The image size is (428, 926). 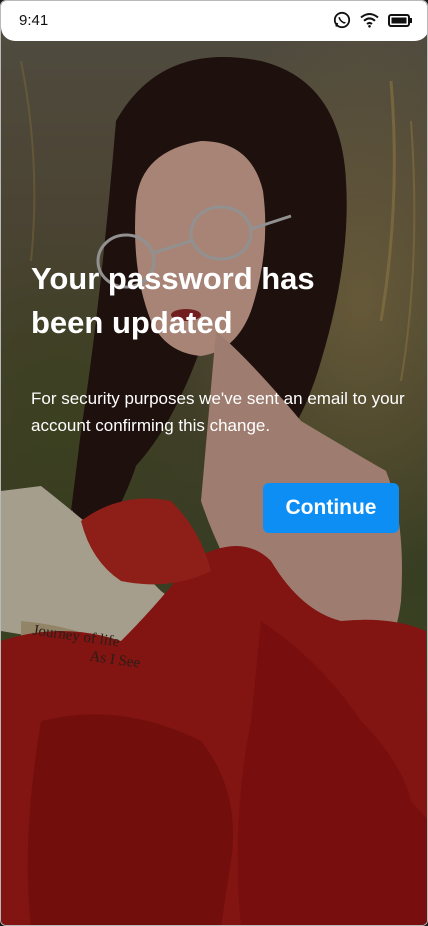 What do you see at coordinates (369, 20) in the screenshot?
I see `wifi-icon` at bounding box center [369, 20].